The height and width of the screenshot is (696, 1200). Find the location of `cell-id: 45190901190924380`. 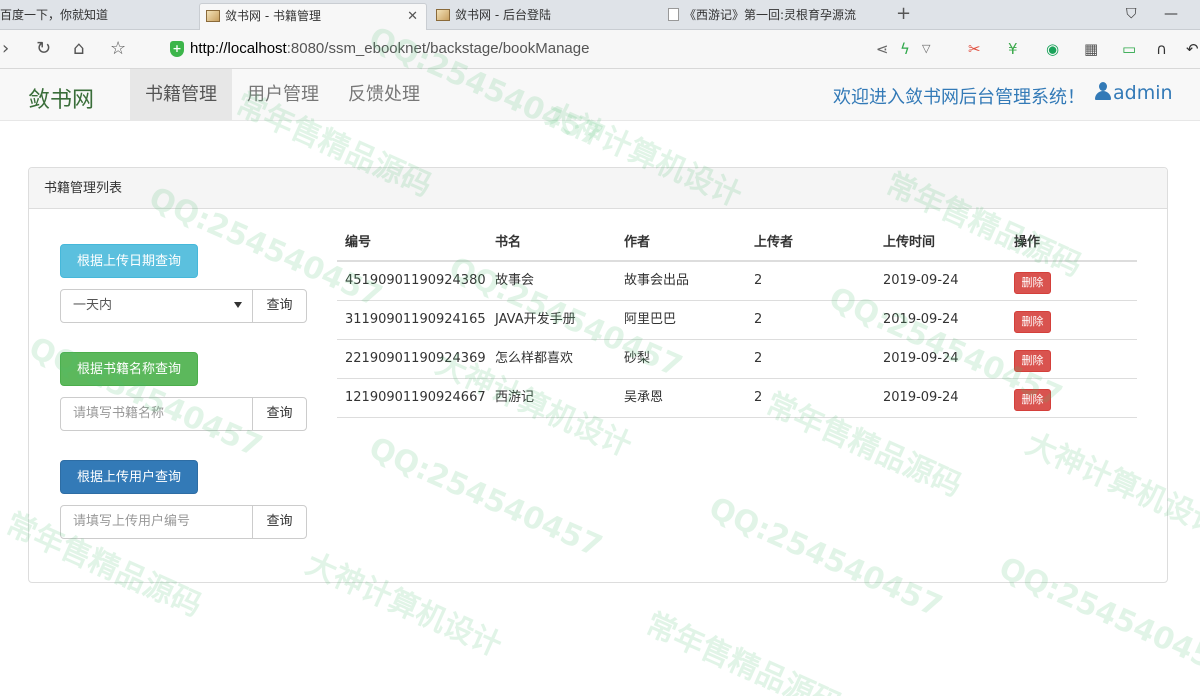

cell-id: 45190901190924380 is located at coordinates (415, 280).